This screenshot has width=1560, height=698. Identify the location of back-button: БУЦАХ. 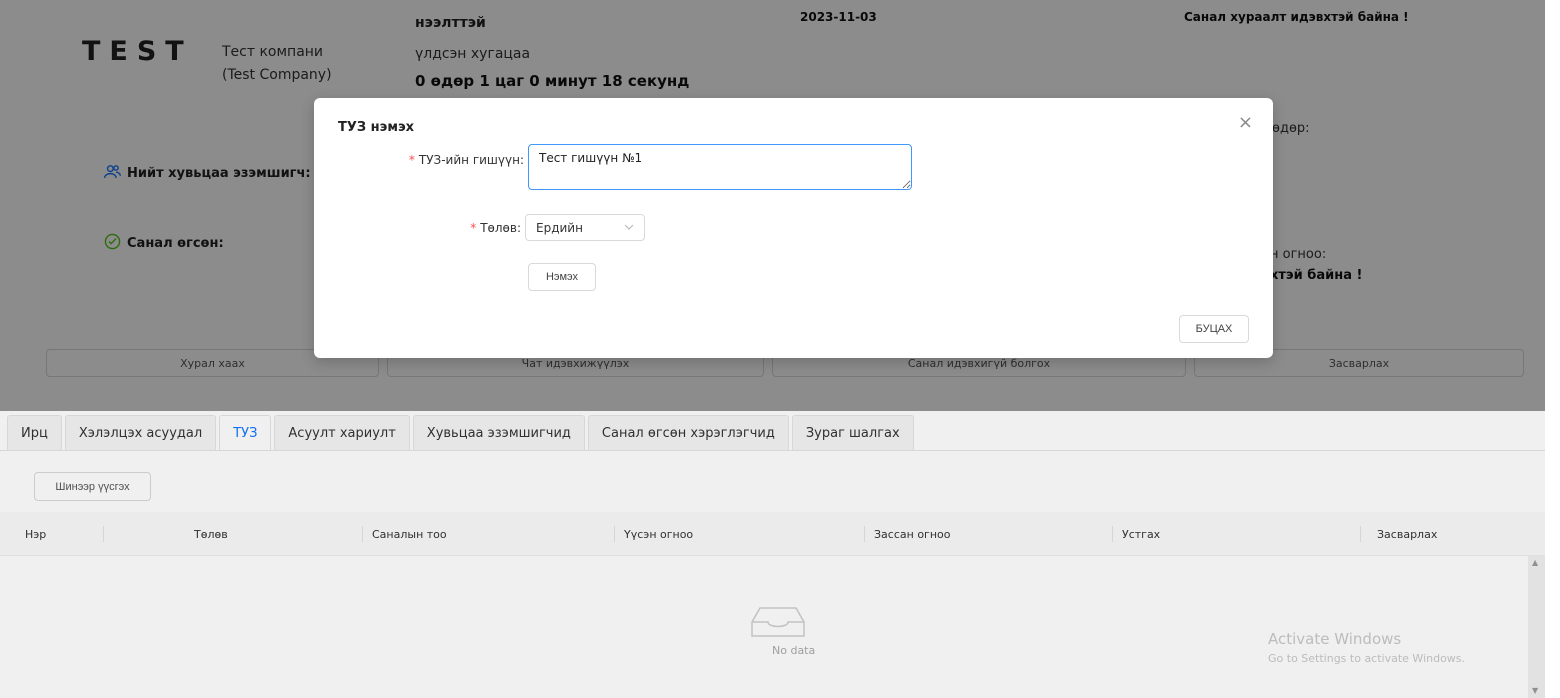
(1214, 329).